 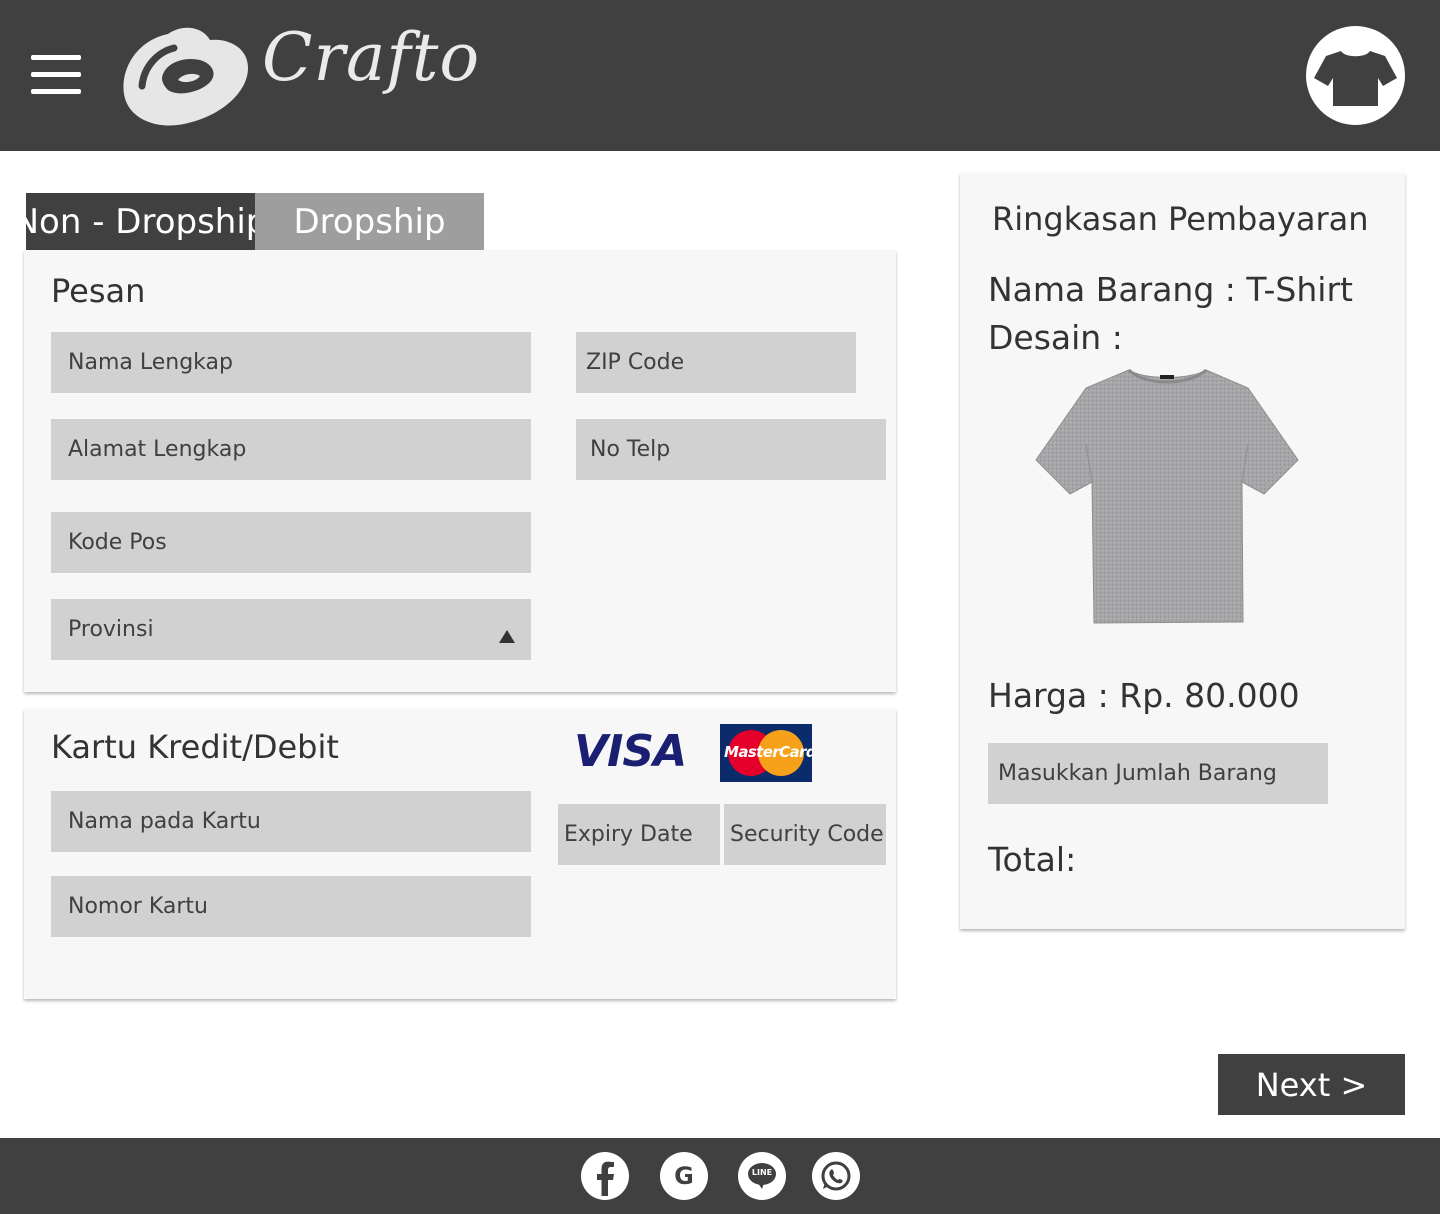 I want to click on jumlah-barang-input: Masukkan Jumlah Barang, so click(x=1158, y=773).